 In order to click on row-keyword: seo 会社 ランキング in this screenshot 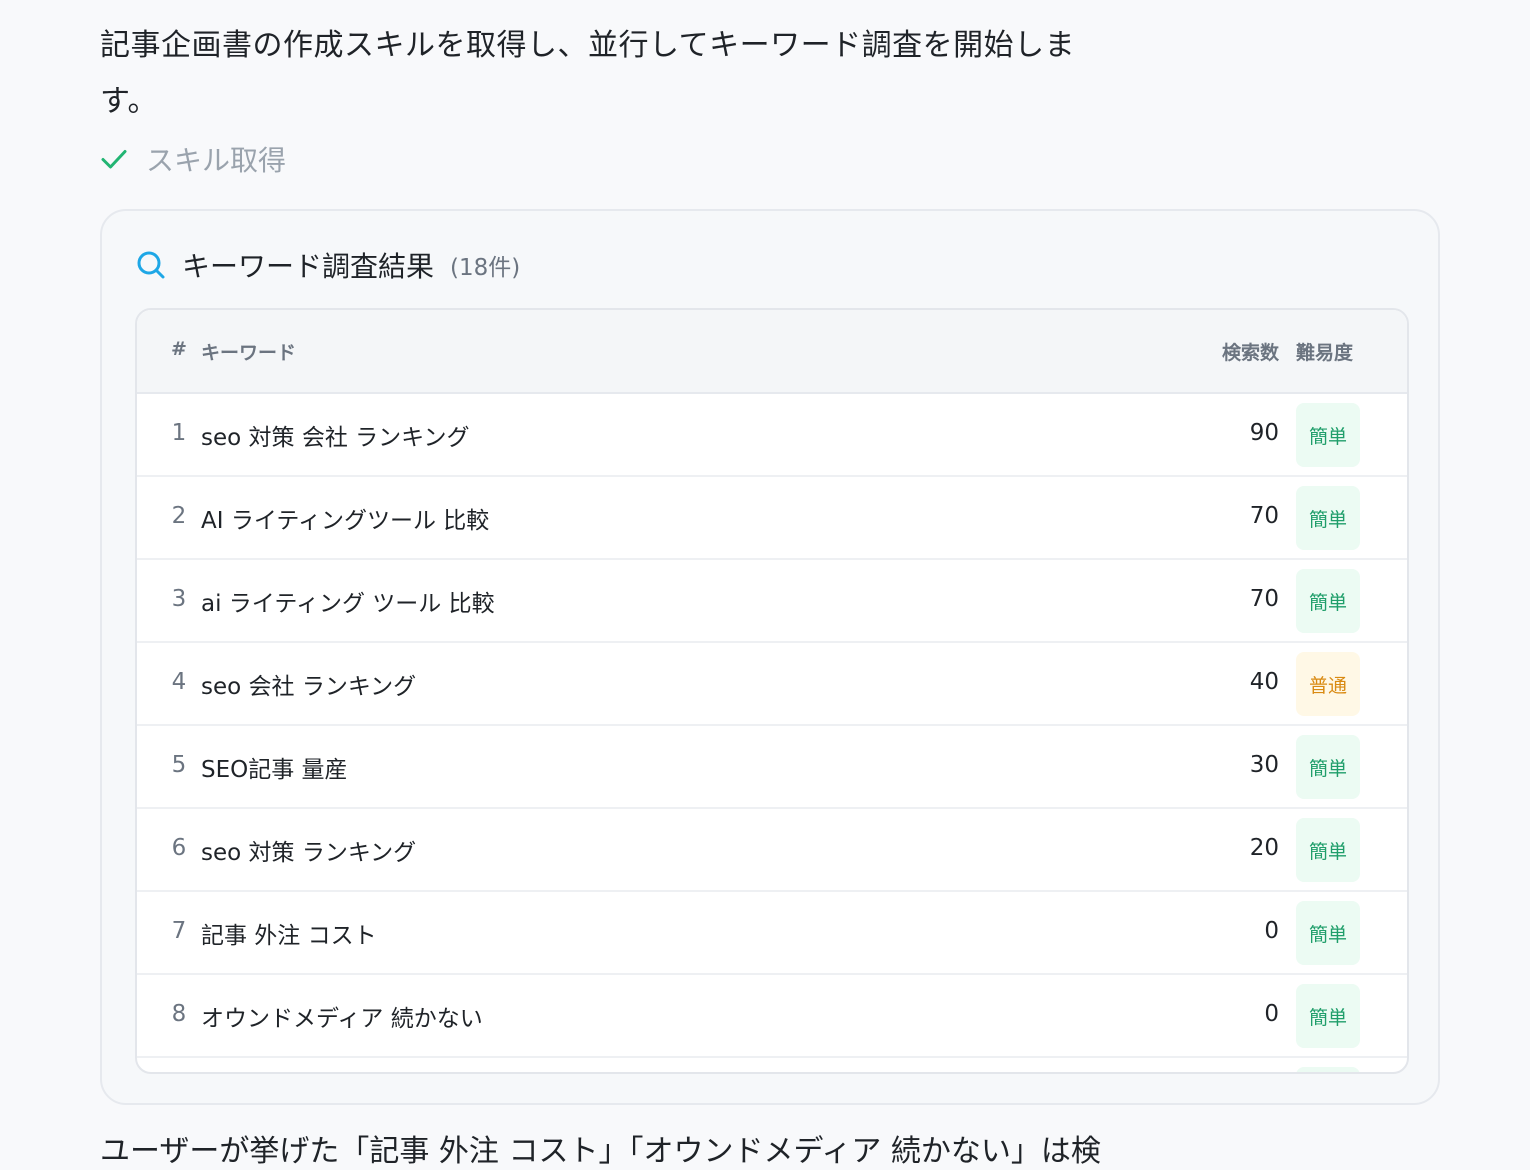, I will do `click(309, 687)`.